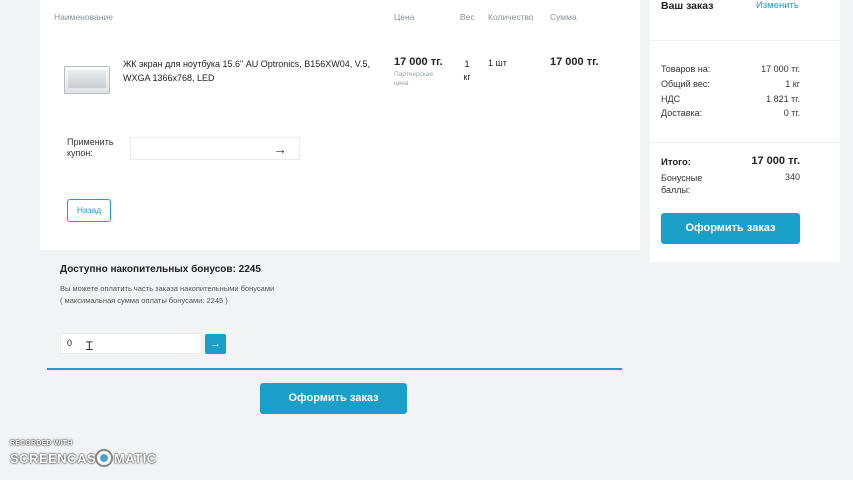 Image resolution: width=853 pixels, height=480 pixels. I want to click on text-cursor-icon: Ɪ, so click(89, 346).